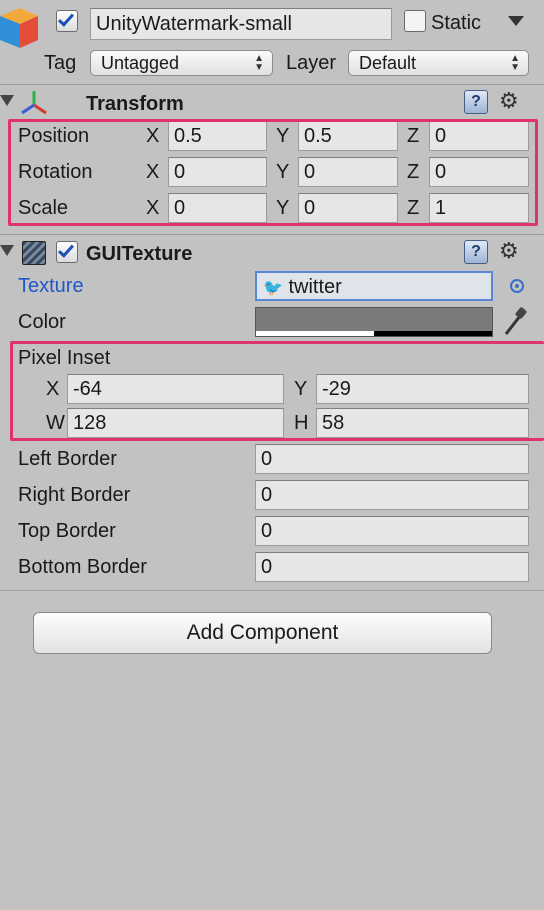  Describe the element at coordinates (456, 23) in the screenshot. I see `static-label: Static` at that location.